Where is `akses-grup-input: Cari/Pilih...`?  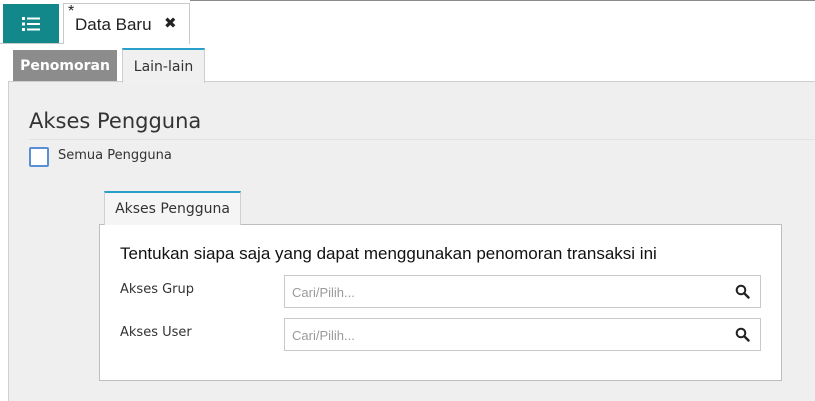
akses-grup-input: Cari/Pilih... is located at coordinates (522, 291).